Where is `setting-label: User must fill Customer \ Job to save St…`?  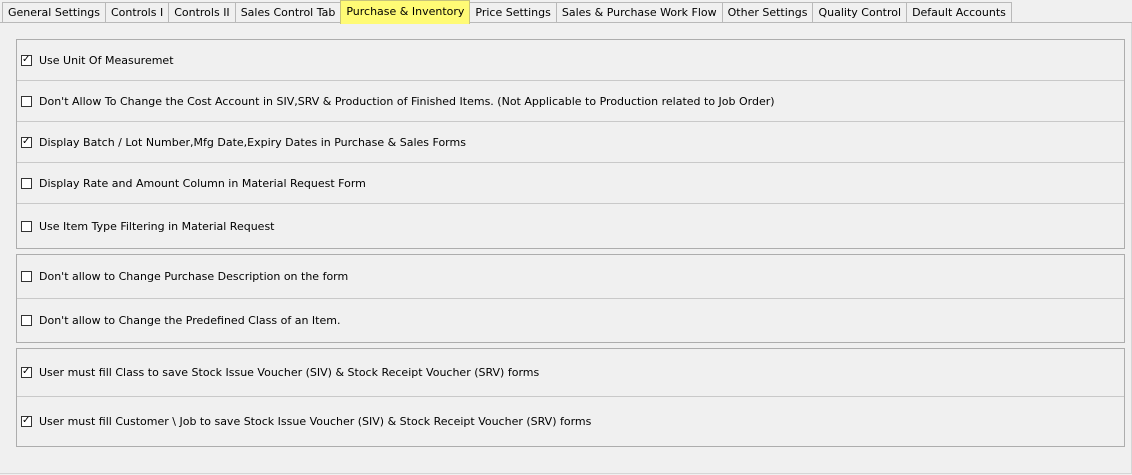 setting-label: User must fill Customer \ Job to save St… is located at coordinates (315, 421).